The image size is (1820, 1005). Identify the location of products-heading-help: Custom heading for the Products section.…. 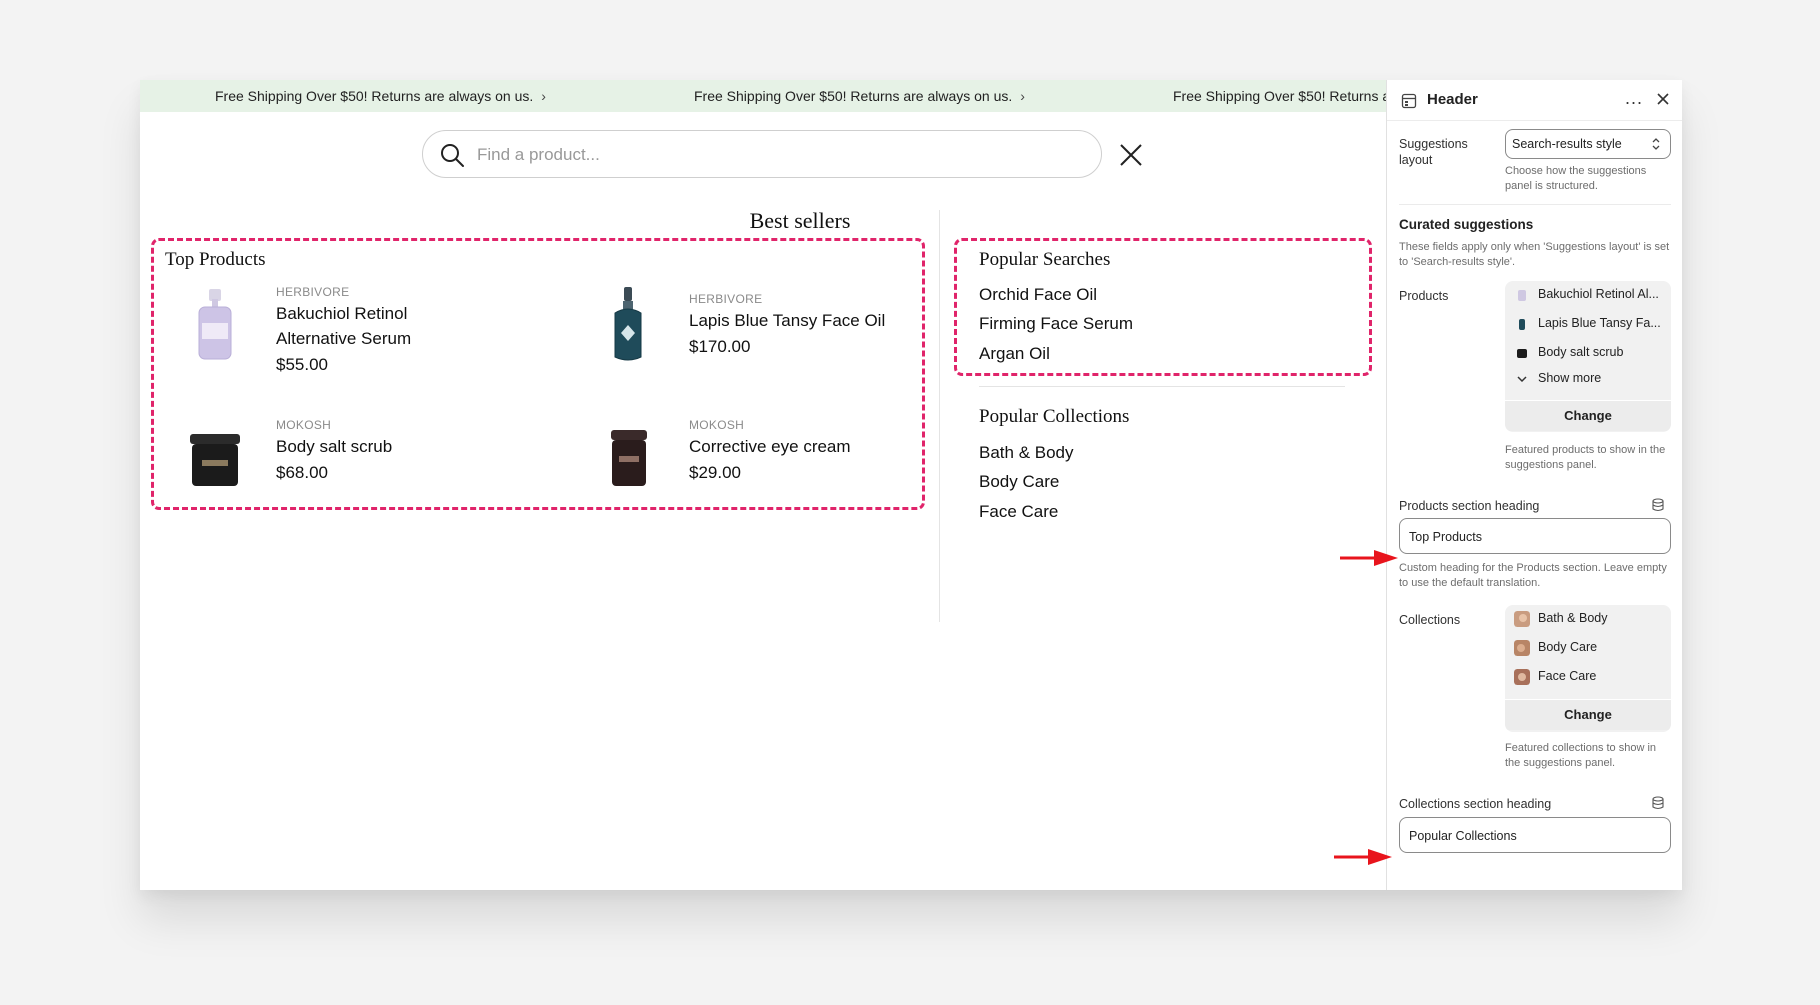
(1533, 575).